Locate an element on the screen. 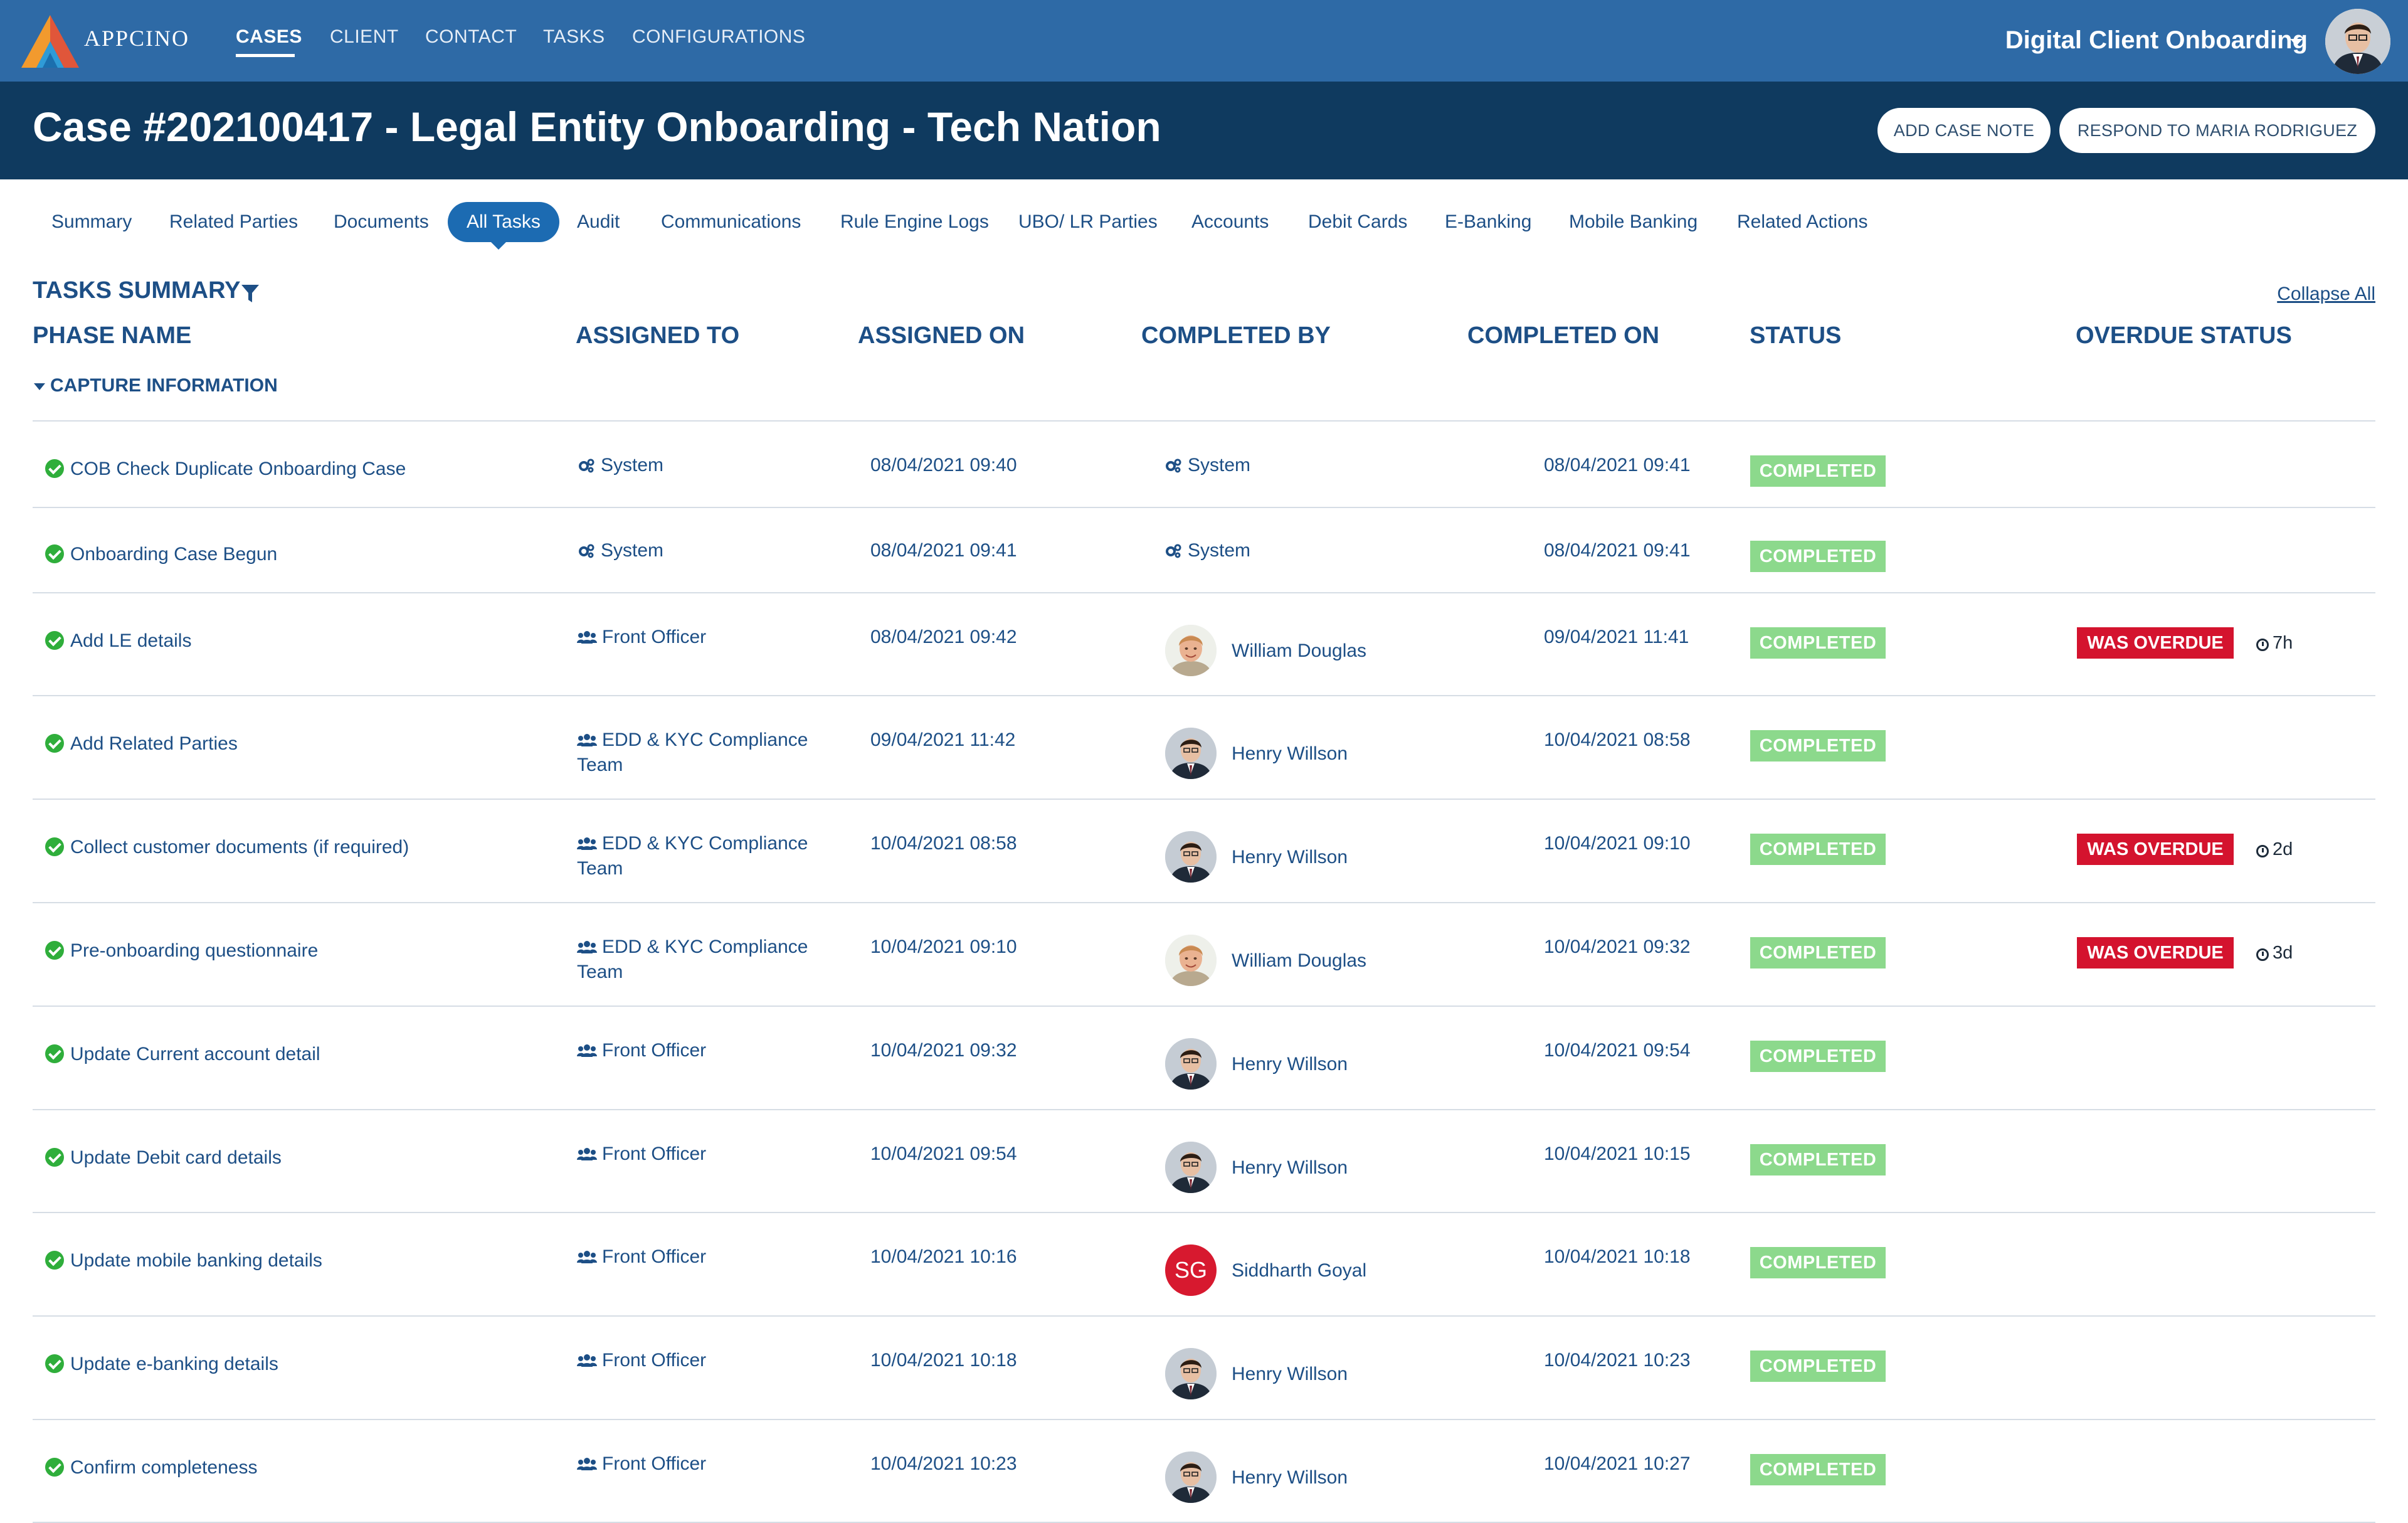 This screenshot has width=2408, height=1523. col-phase-name: PHASE NAME is located at coordinates (112, 335).